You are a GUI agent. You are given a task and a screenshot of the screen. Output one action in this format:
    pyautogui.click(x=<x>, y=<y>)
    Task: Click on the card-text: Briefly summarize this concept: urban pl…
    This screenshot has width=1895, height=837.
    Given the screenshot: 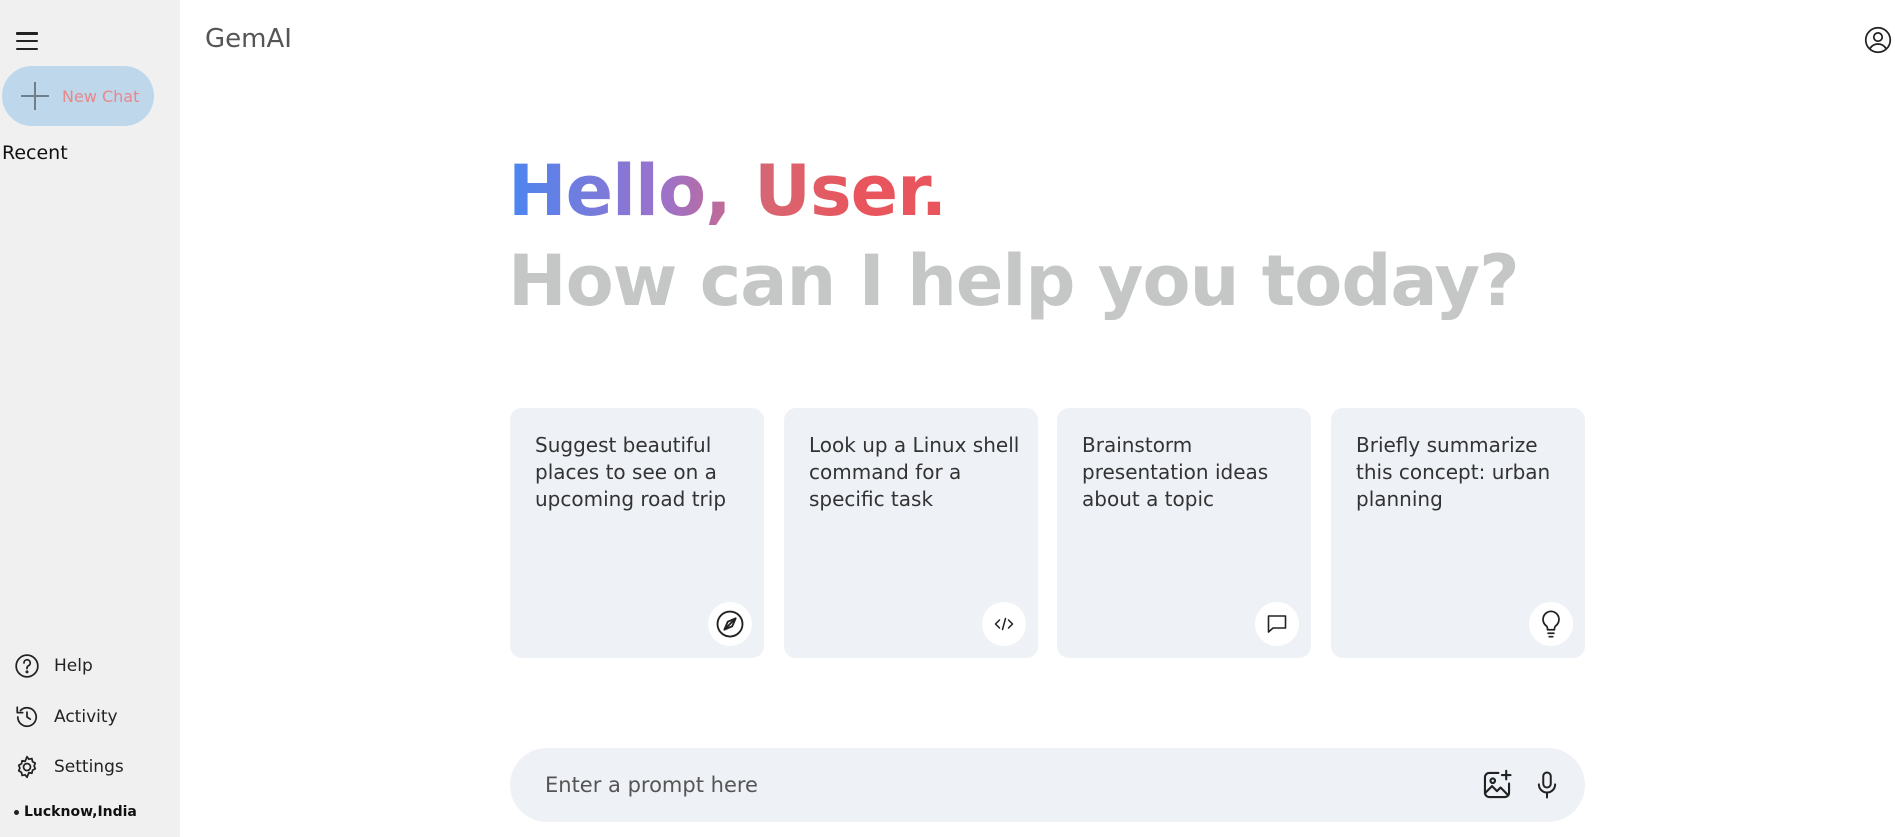 What is the action you would take?
    pyautogui.click(x=1453, y=472)
    